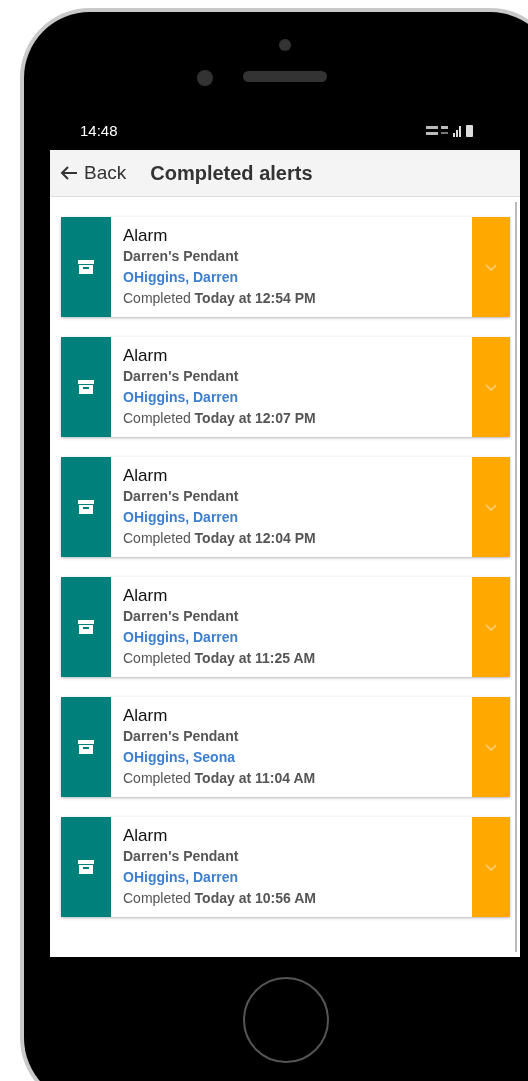 The height and width of the screenshot is (1081, 528). I want to click on alert-card: Alarm Darren's Pendant OHiggins, Darren Completed Today at 12:54 PM, so click(285, 267).